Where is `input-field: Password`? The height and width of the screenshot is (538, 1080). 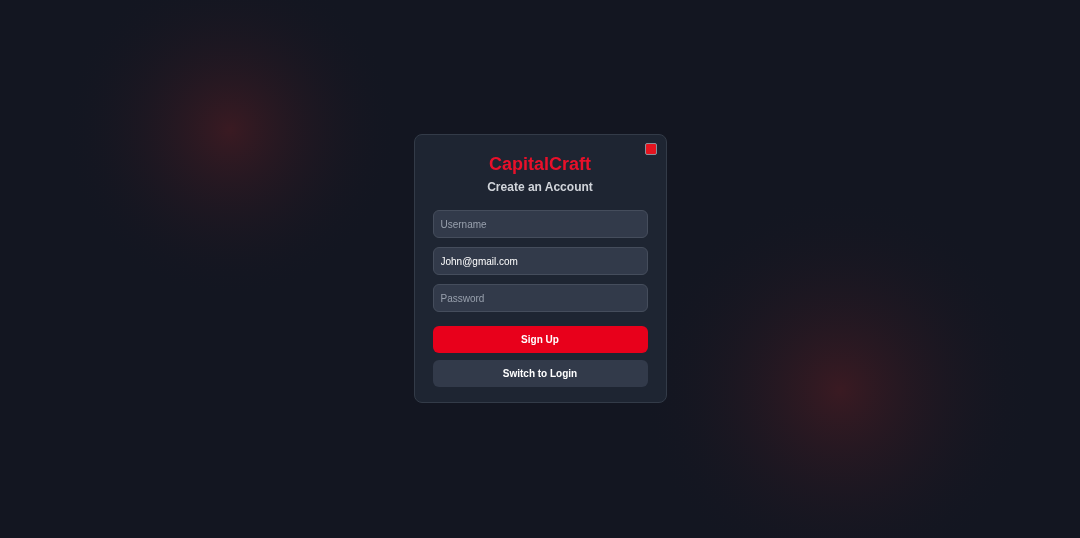
input-field: Password is located at coordinates (540, 298).